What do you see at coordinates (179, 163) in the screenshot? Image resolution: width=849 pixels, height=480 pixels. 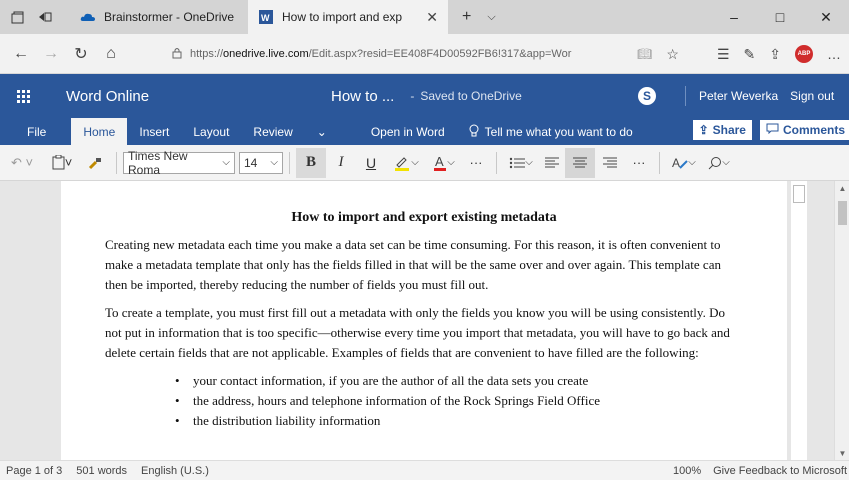 I see `font-name-dropdown: Times New Roma ⌵` at bounding box center [179, 163].